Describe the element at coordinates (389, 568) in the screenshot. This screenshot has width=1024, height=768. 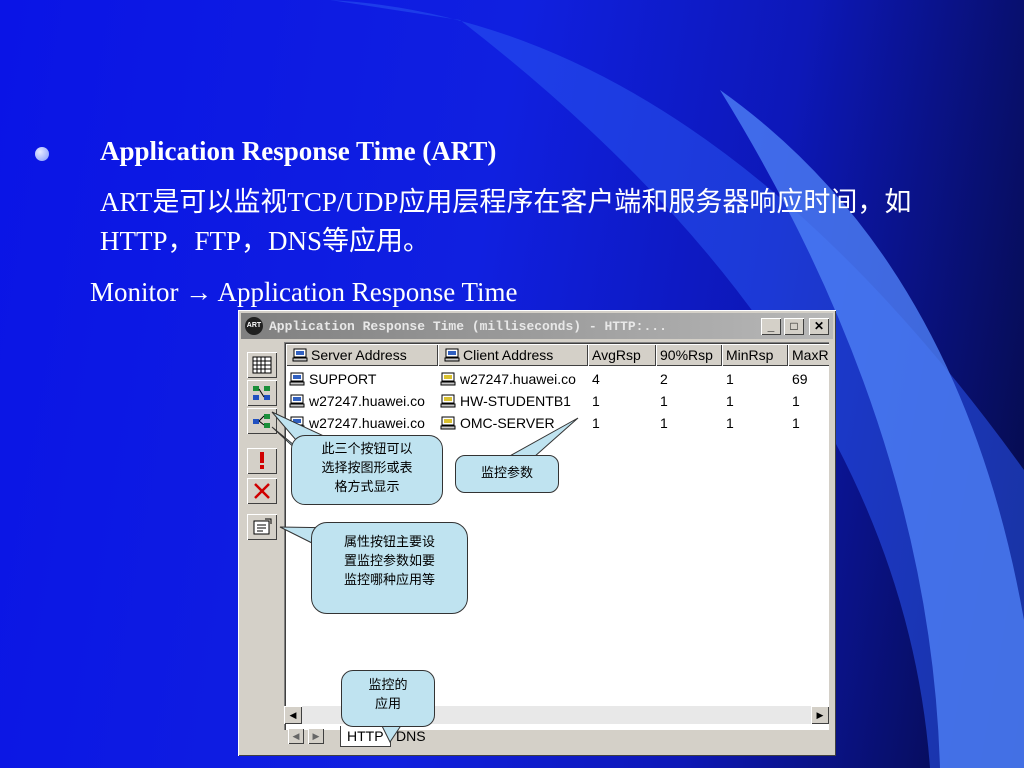
I see `callout-properties: 属性按钮主要设 置监控参数如要 监控哪种应用等` at that location.